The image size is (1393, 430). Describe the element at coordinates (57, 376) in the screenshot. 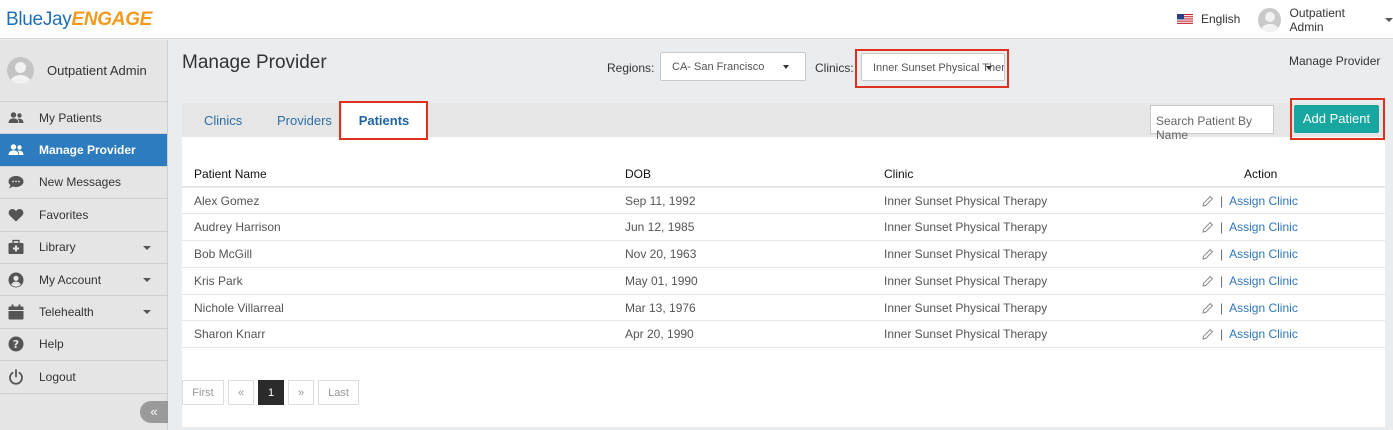

I see `sidebar-item-label: Logout` at that location.